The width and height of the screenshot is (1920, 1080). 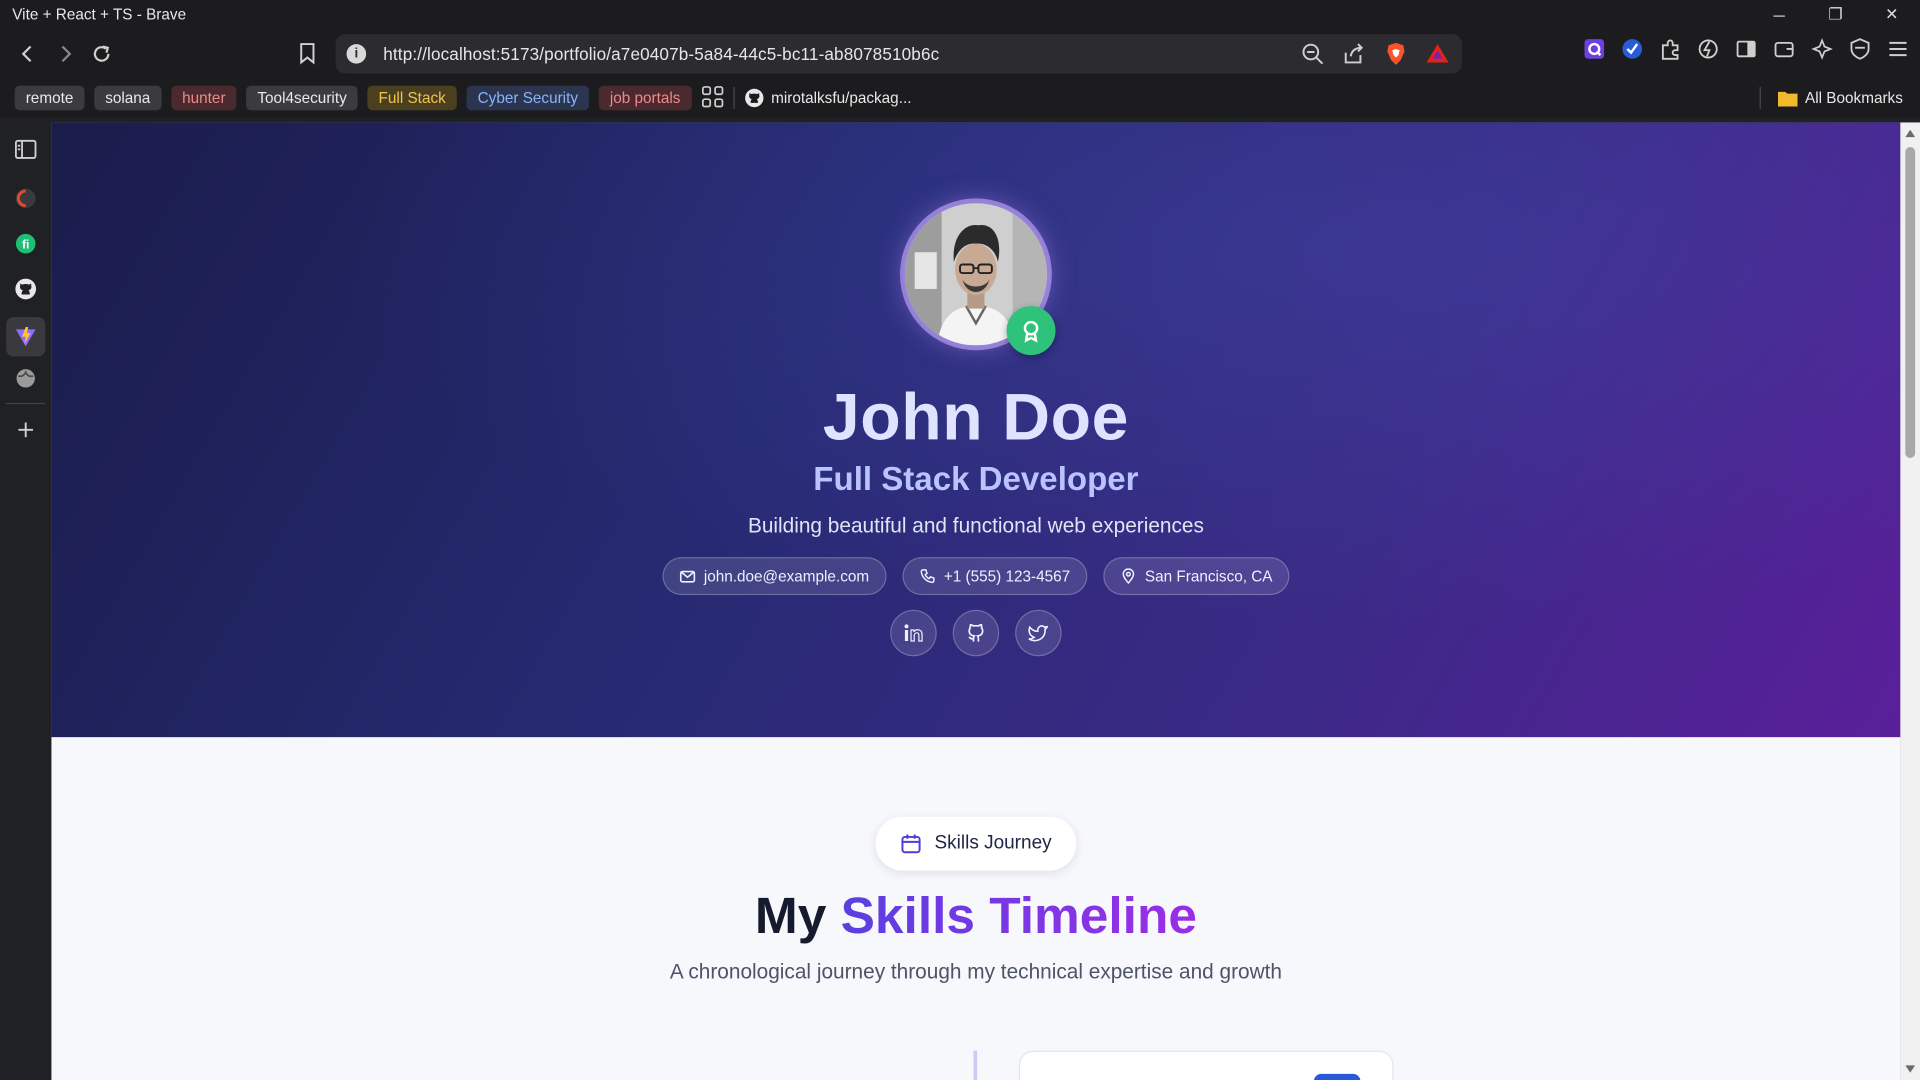 What do you see at coordinates (1312, 54) in the screenshot?
I see `zoom-out-icon` at bounding box center [1312, 54].